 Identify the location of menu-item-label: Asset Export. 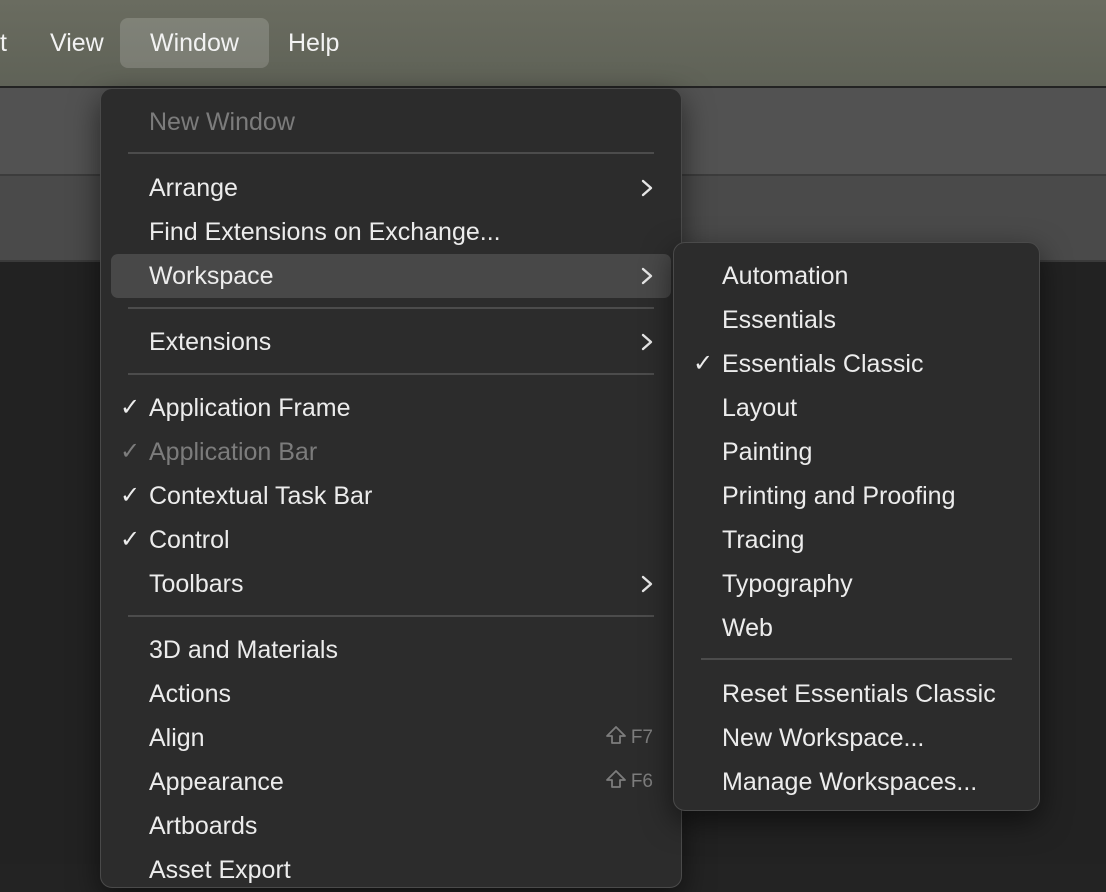
(220, 870).